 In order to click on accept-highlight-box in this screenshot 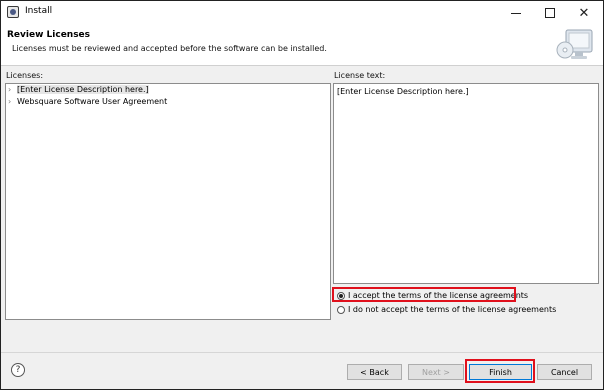, I will do `click(424, 294)`.